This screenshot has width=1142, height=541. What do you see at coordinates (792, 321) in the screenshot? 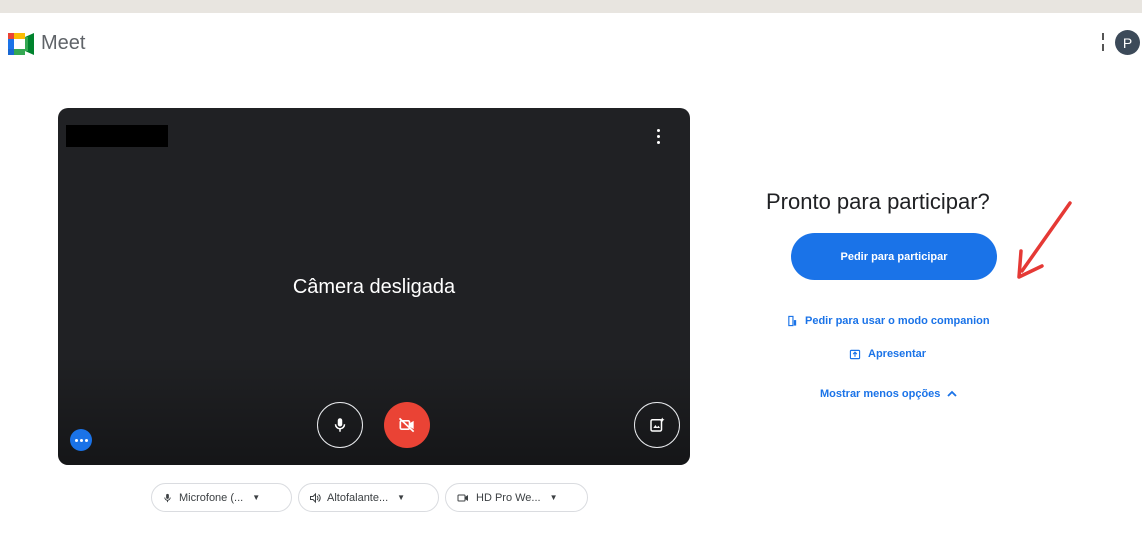
I see `companion-icon` at bounding box center [792, 321].